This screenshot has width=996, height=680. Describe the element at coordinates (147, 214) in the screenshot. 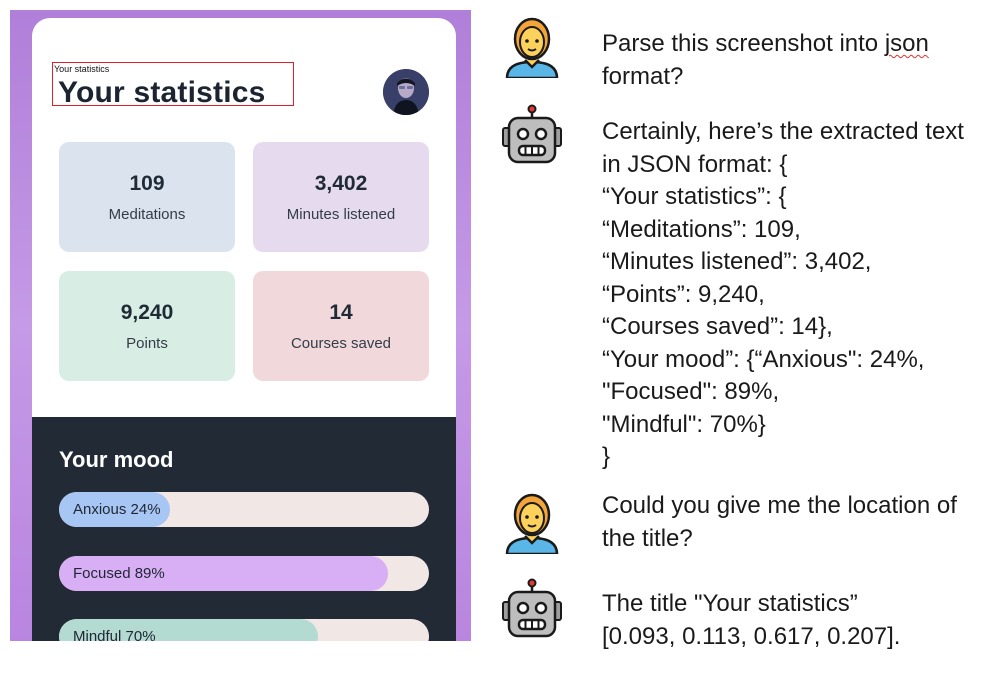

I see `stat-label: Meditations` at that location.